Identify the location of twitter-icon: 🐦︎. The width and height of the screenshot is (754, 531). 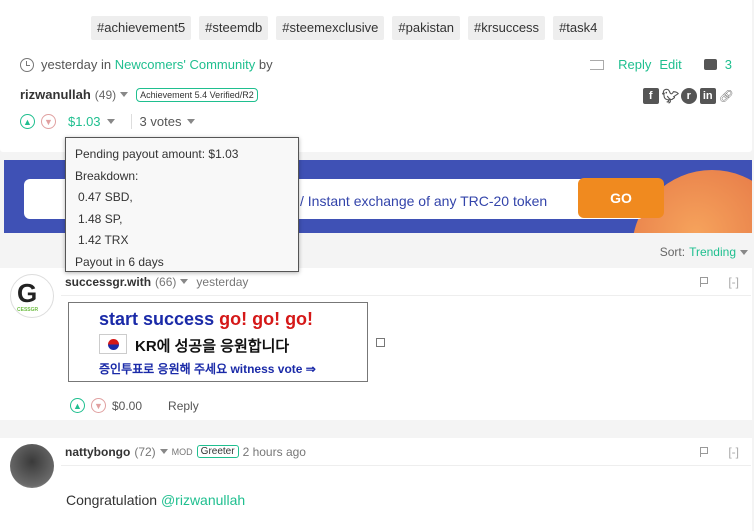
(670, 96).